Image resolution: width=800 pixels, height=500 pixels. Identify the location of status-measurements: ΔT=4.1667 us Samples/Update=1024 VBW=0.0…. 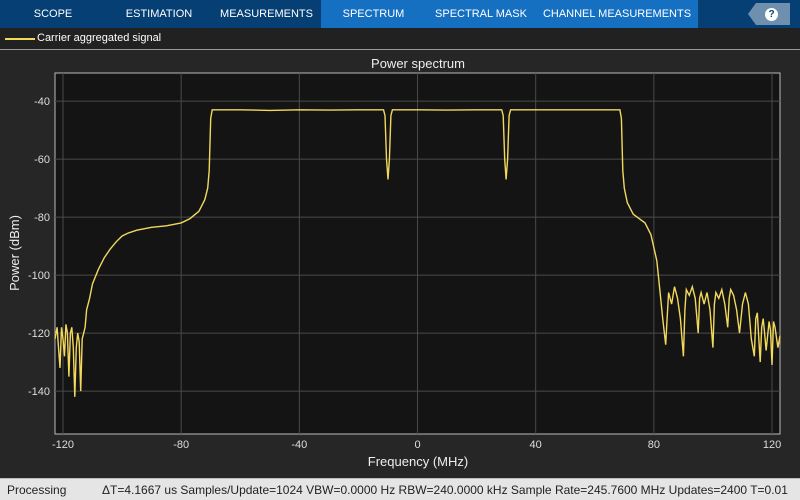
(445, 490).